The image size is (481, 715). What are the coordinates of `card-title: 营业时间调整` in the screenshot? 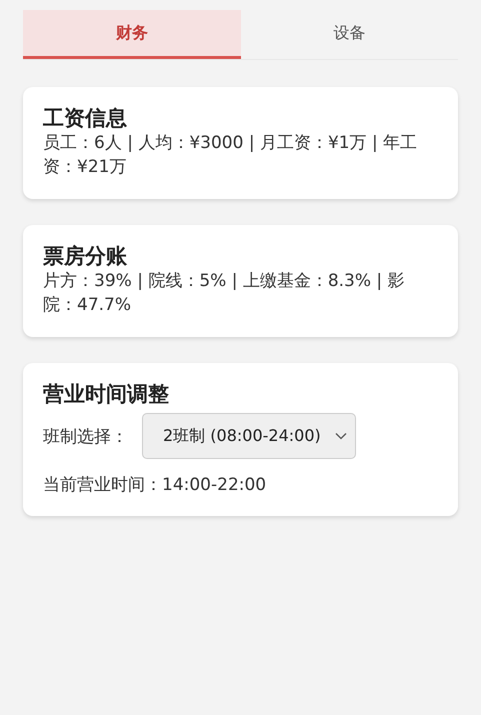 It's located at (106, 394).